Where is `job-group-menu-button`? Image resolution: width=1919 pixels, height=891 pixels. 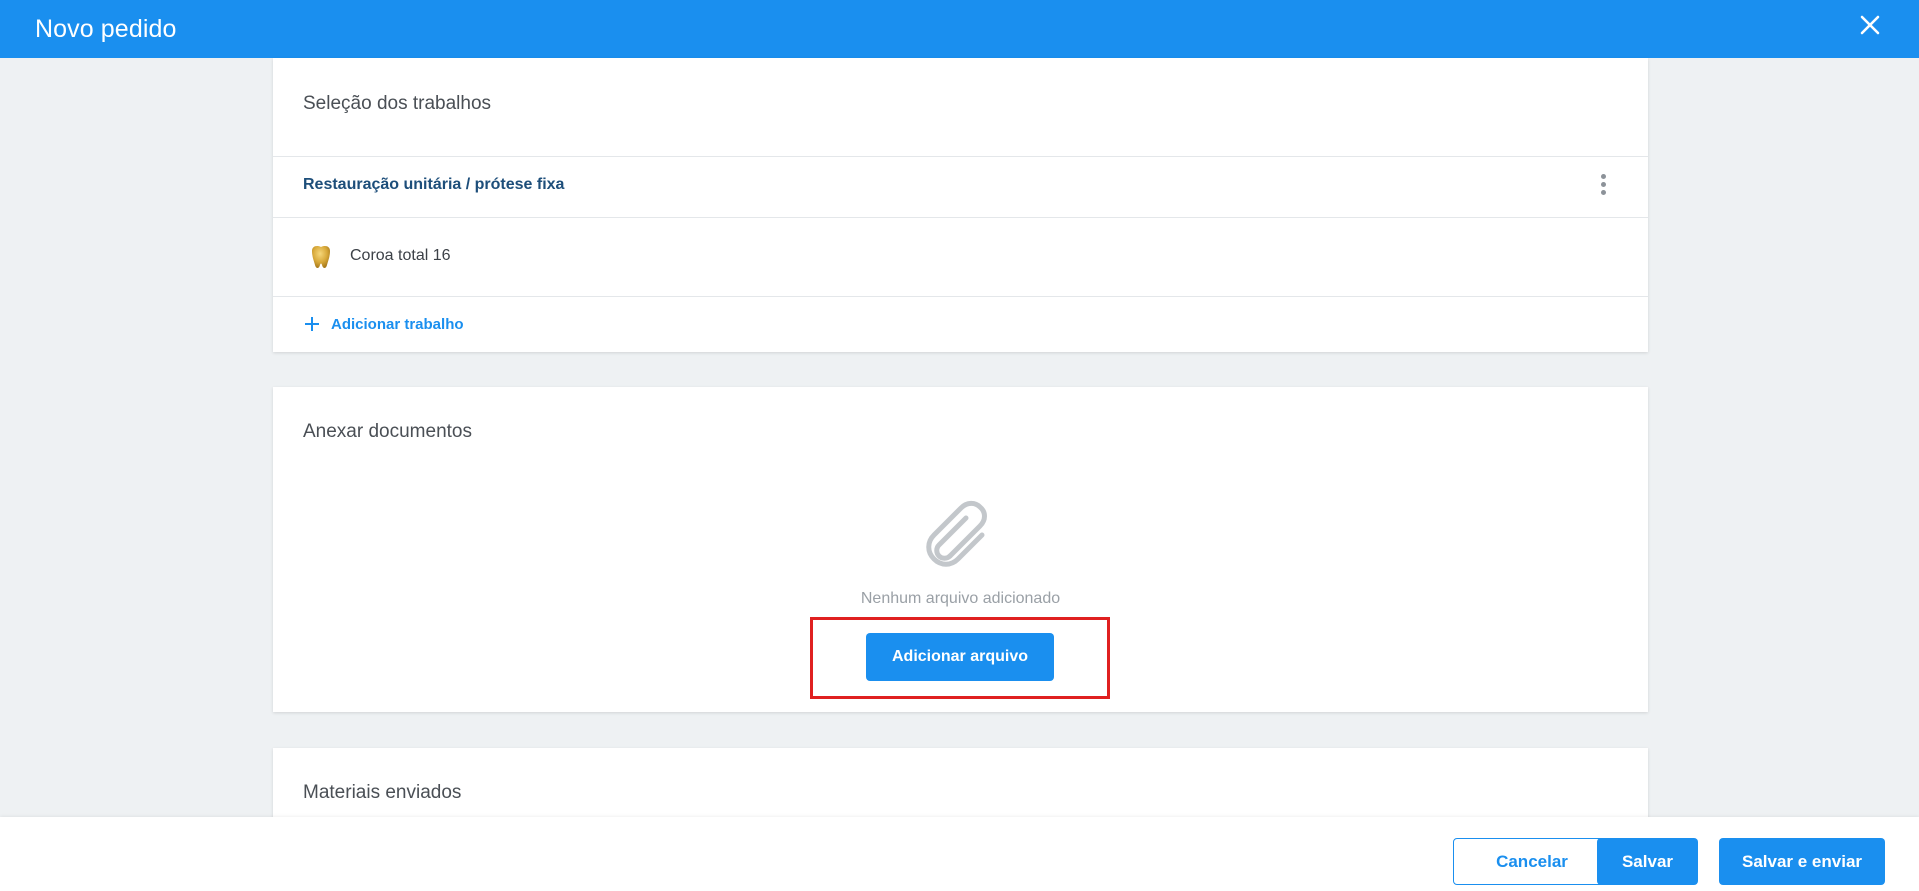 job-group-menu-button is located at coordinates (1603, 186).